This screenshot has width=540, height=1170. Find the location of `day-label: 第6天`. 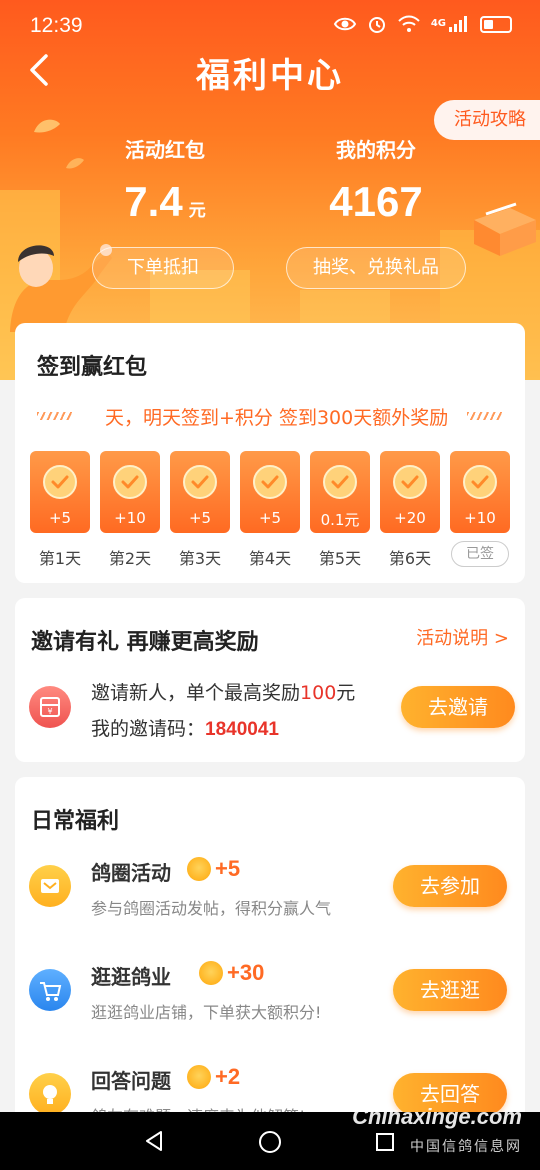

day-label: 第6天 is located at coordinates (410, 558).